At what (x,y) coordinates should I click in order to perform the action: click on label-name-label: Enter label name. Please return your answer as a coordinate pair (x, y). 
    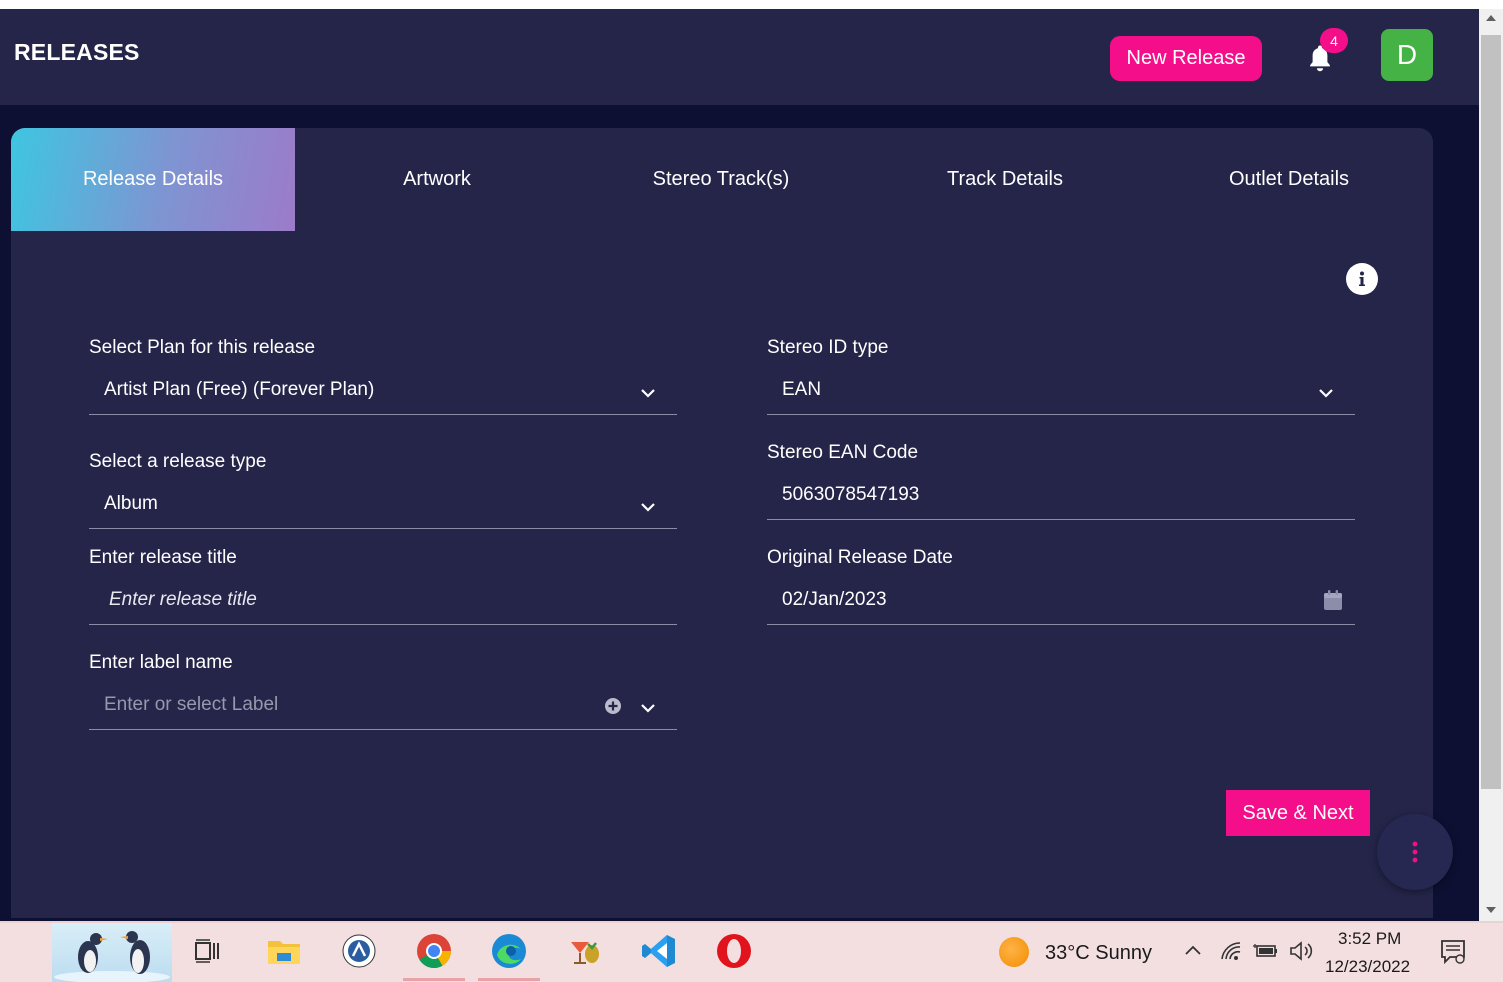
    Looking at the image, I should click on (161, 662).